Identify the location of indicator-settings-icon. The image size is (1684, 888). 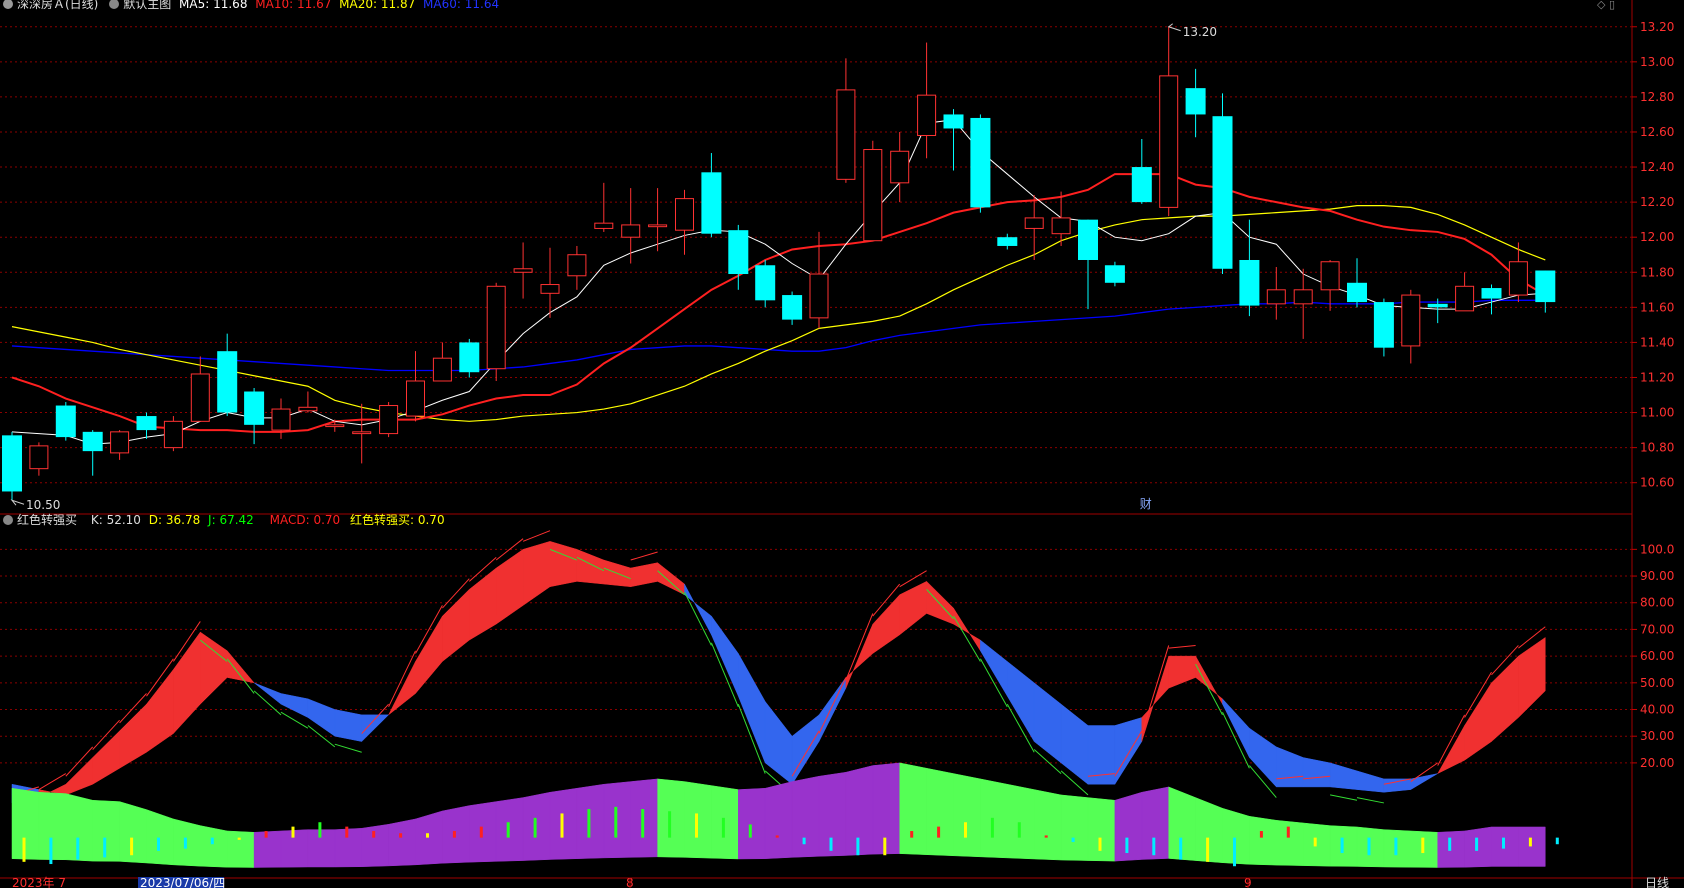
(8, 520).